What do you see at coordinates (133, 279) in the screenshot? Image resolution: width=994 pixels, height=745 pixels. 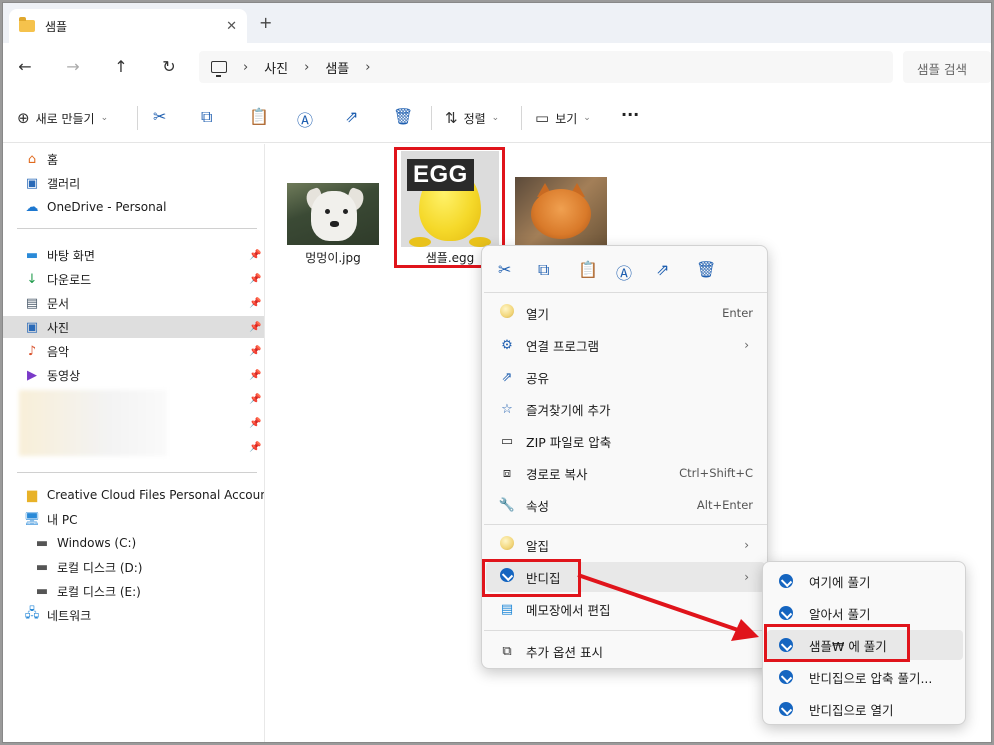 I see `sidebar-item-downloads: ↓ 다운로드 📌` at bounding box center [133, 279].